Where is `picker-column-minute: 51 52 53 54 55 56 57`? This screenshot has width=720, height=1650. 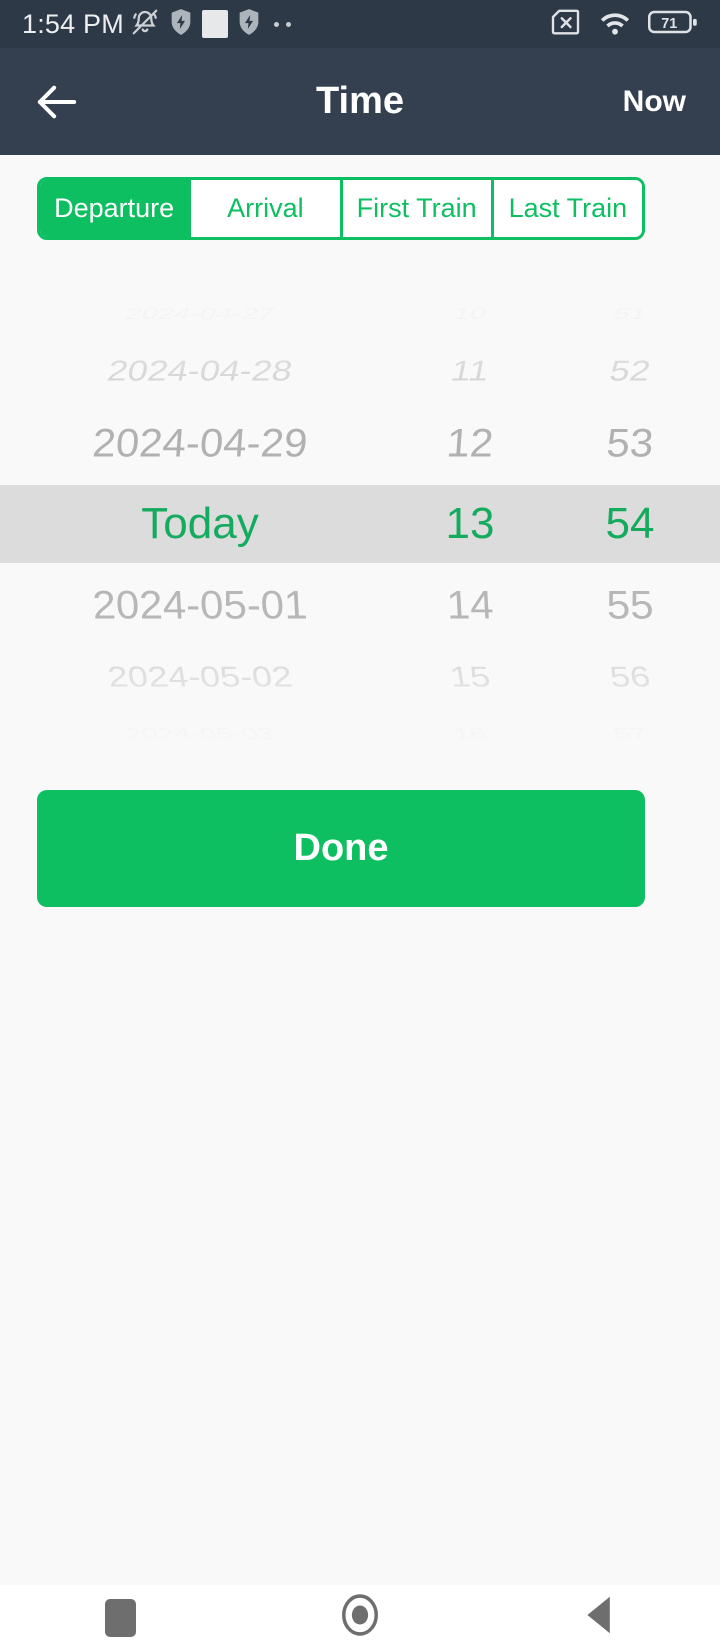 picker-column-minute: 51 52 53 54 55 56 57 is located at coordinates (630, 522).